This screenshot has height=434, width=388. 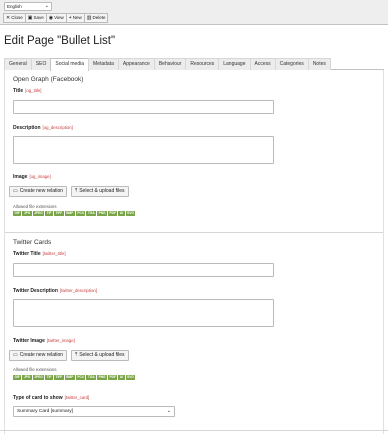 What do you see at coordinates (17, 17) in the screenshot?
I see `close-label: Close` at bounding box center [17, 17].